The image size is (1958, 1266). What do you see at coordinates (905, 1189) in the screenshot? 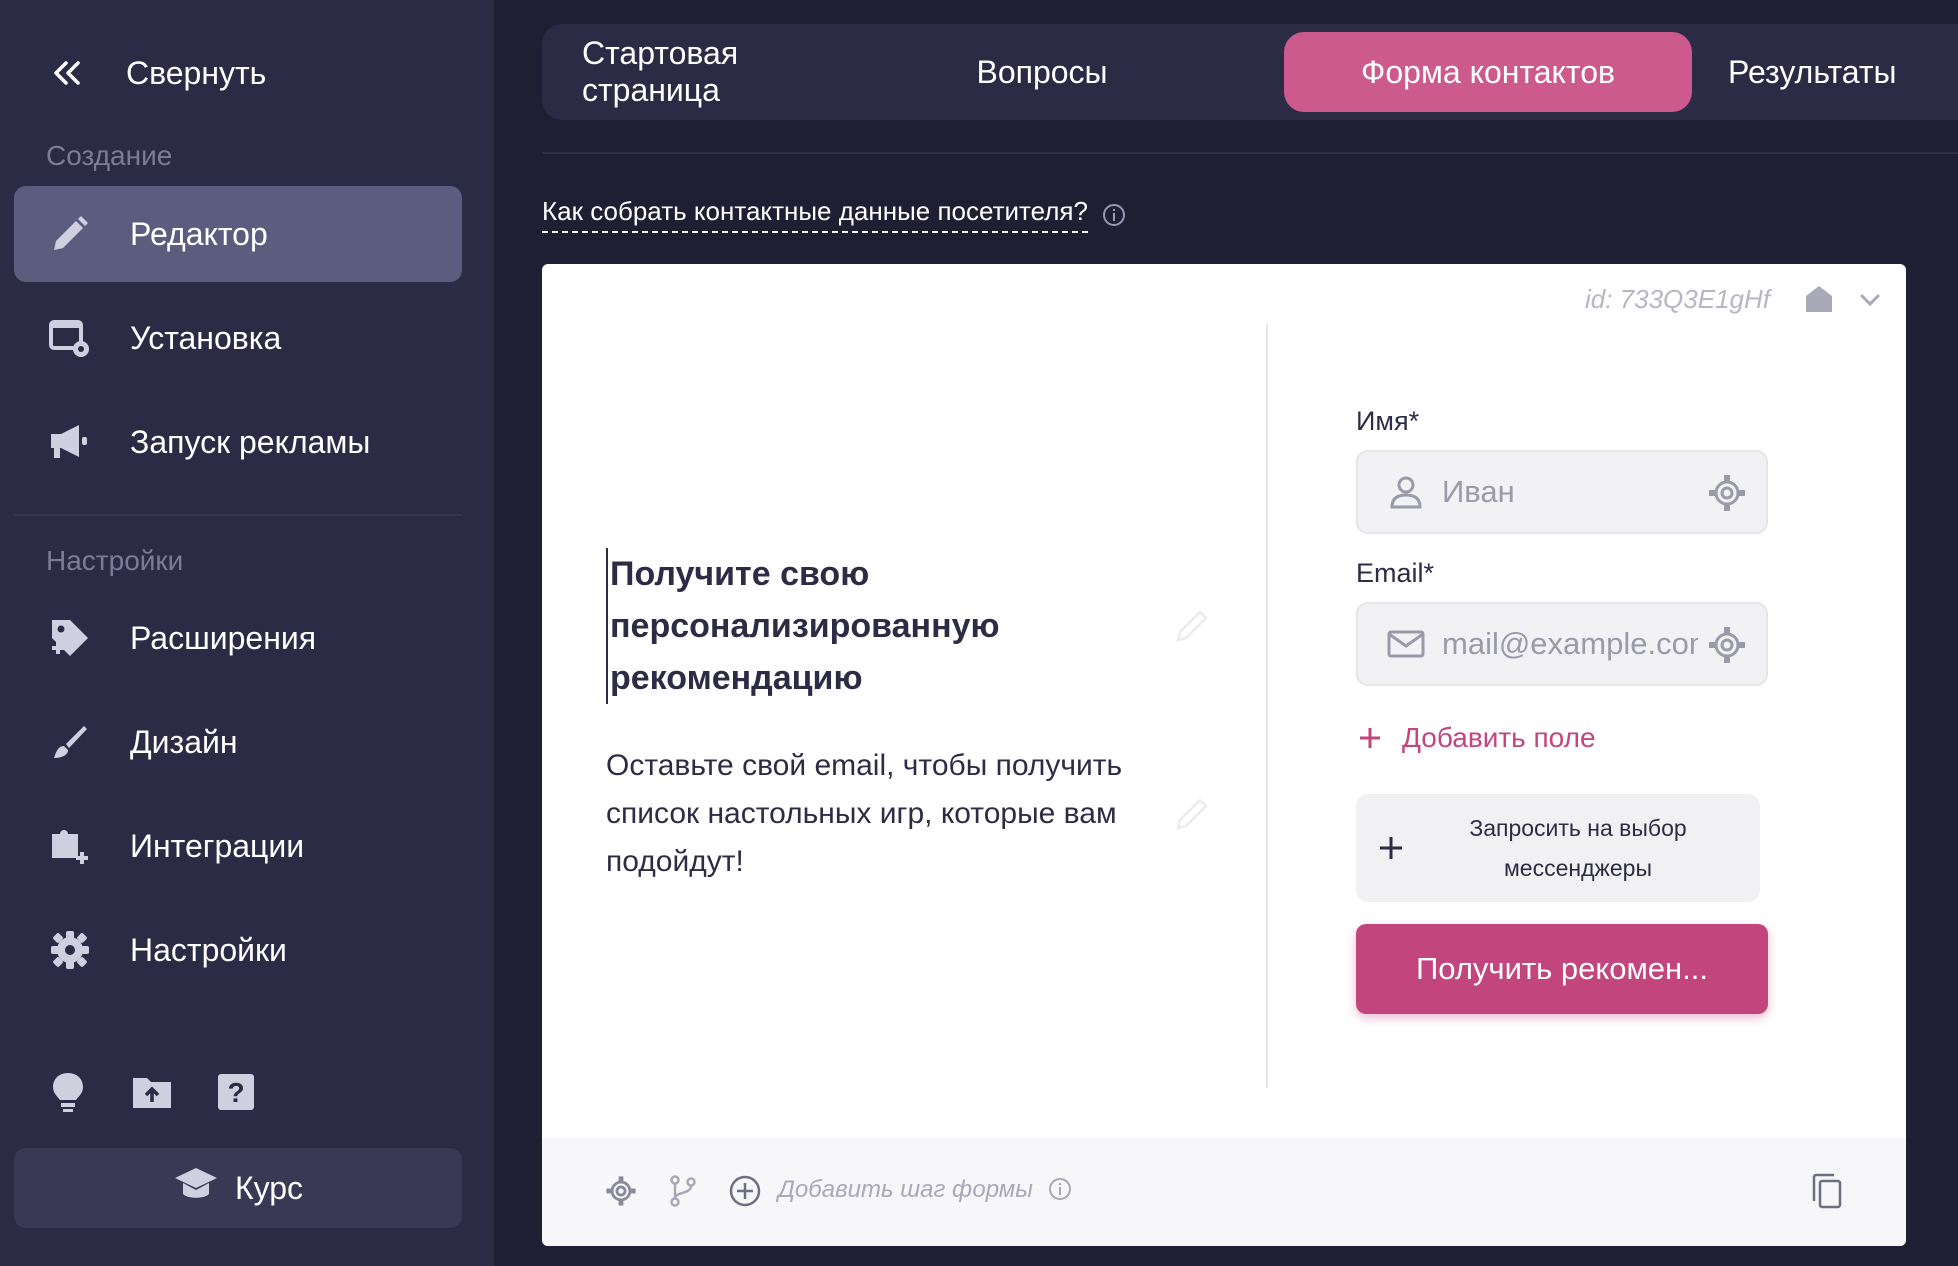
I see `add-form-step-label: Добавить шаг формы` at bounding box center [905, 1189].